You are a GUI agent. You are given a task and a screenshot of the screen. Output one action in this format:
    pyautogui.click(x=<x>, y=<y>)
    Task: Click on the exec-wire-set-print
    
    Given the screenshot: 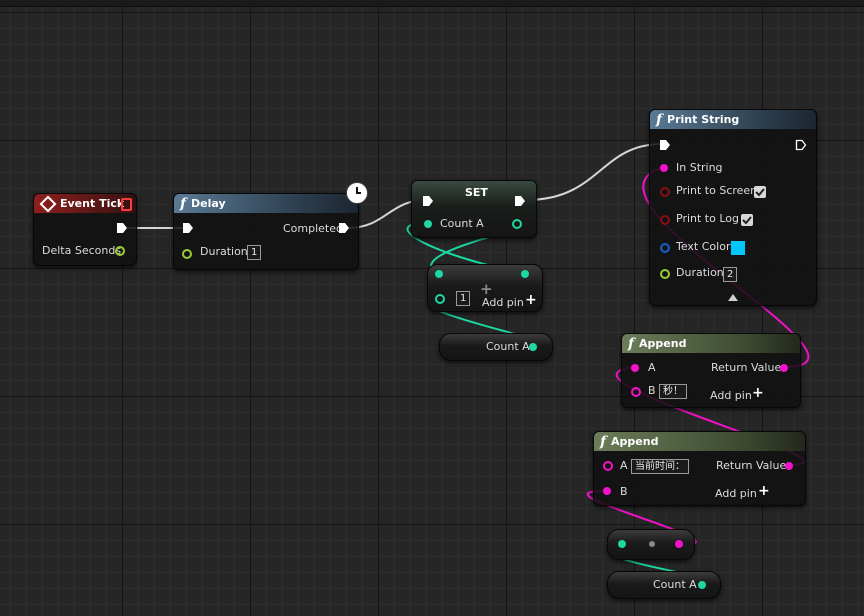 What is the action you would take?
    pyautogui.click(x=594, y=172)
    